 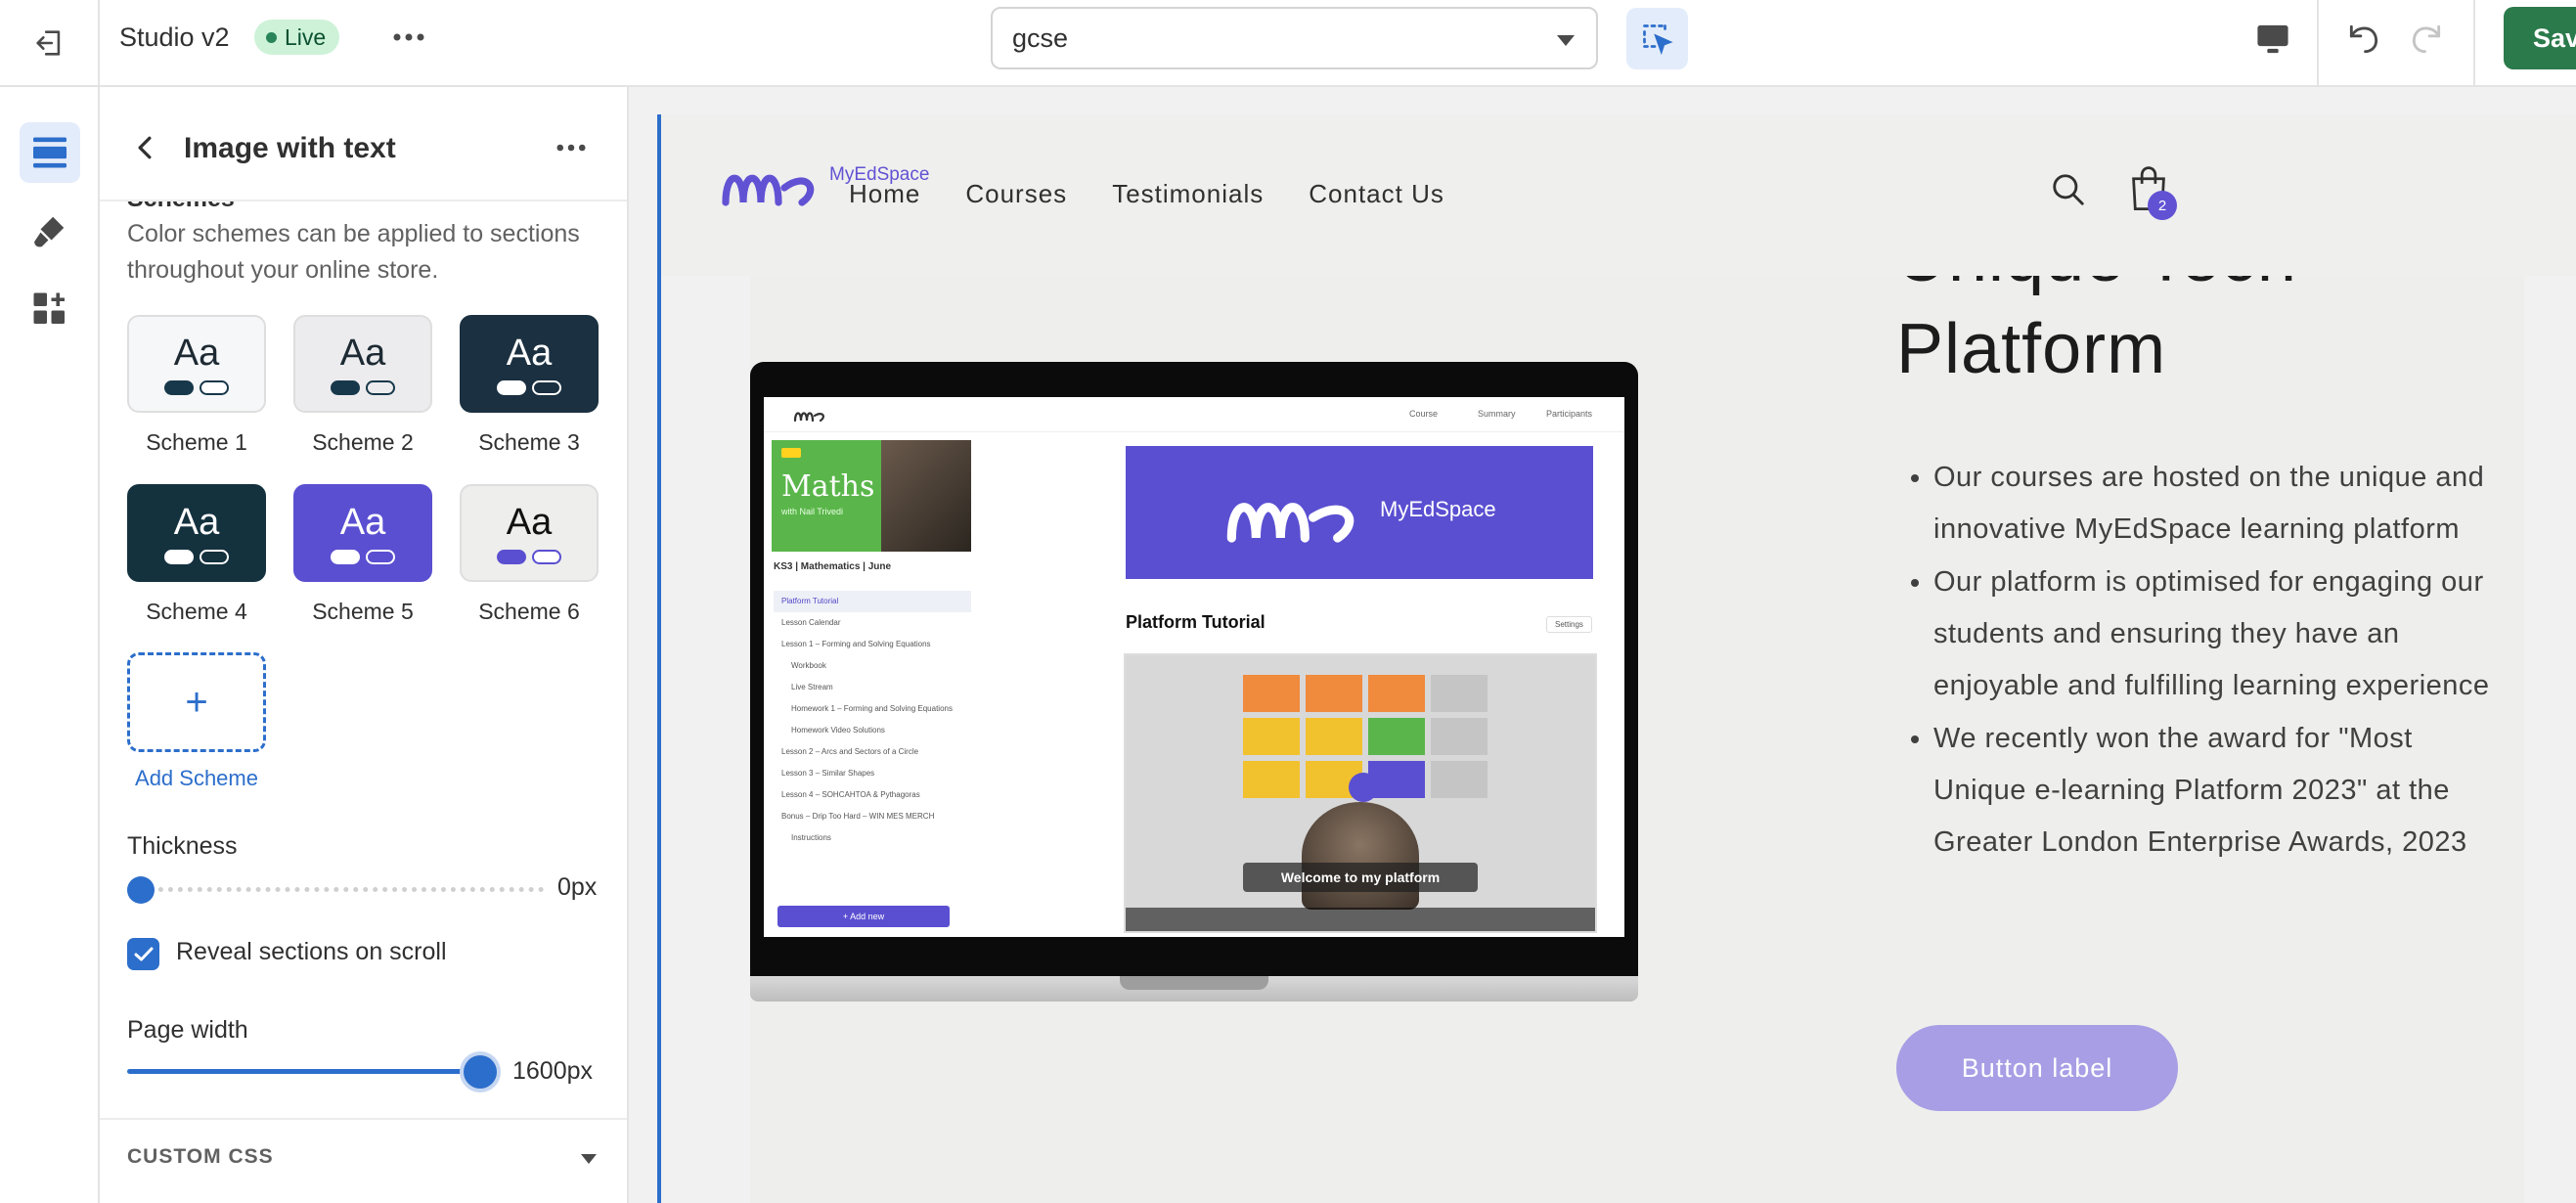 I want to click on mock-tab: Course, so click(x=1424, y=414).